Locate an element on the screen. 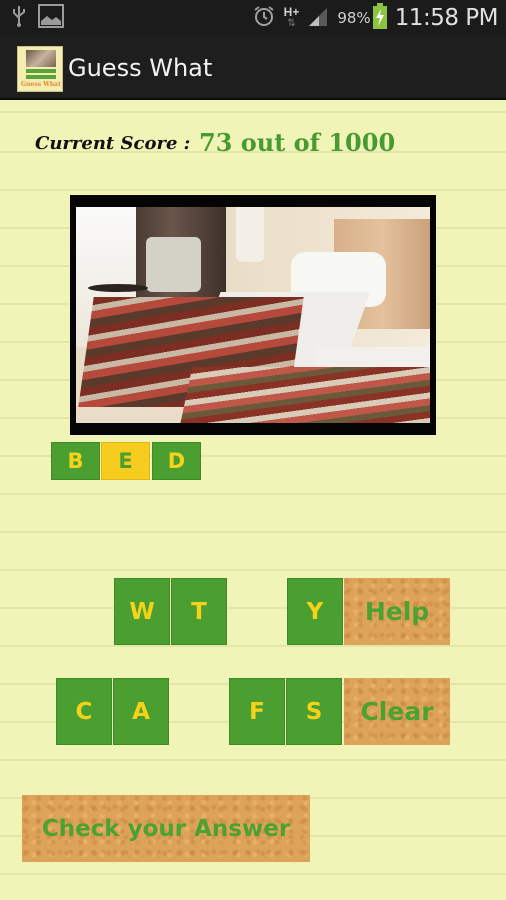 The image size is (506, 900). photo-lamp is located at coordinates (250, 234).